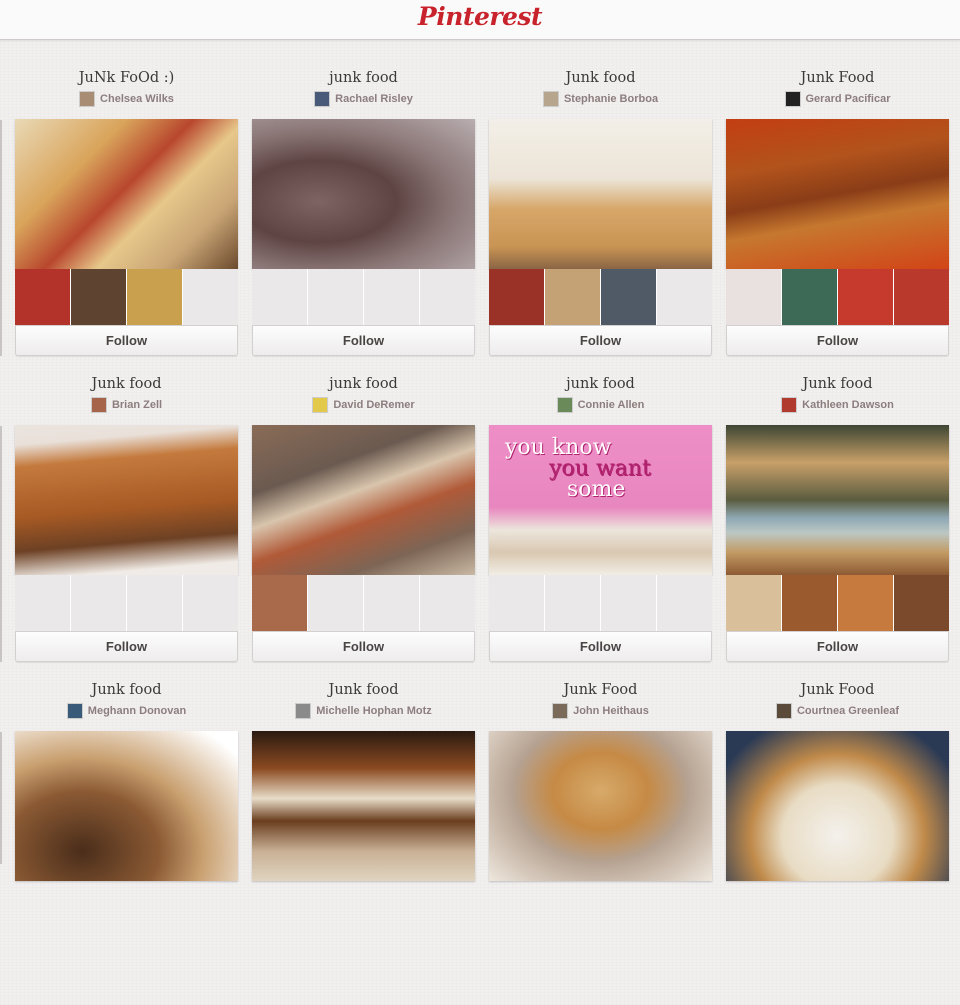  What do you see at coordinates (848, 711) in the screenshot?
I see `owner-name: Courtnea Greenleaf` at bounding box center [848, 711].